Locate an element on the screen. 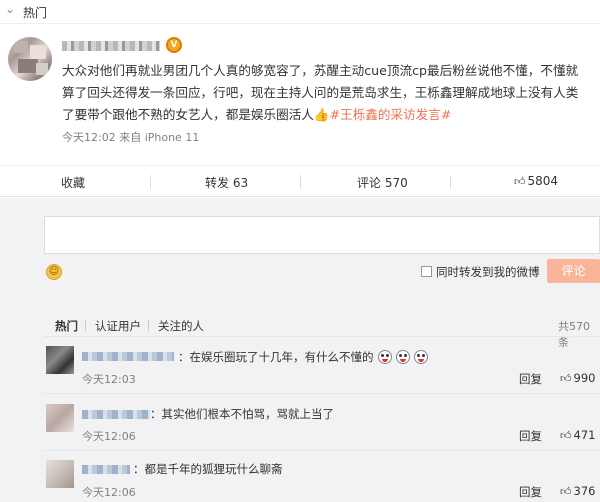  submit-comment-button: 评论 is located at coordinates (573, 271).